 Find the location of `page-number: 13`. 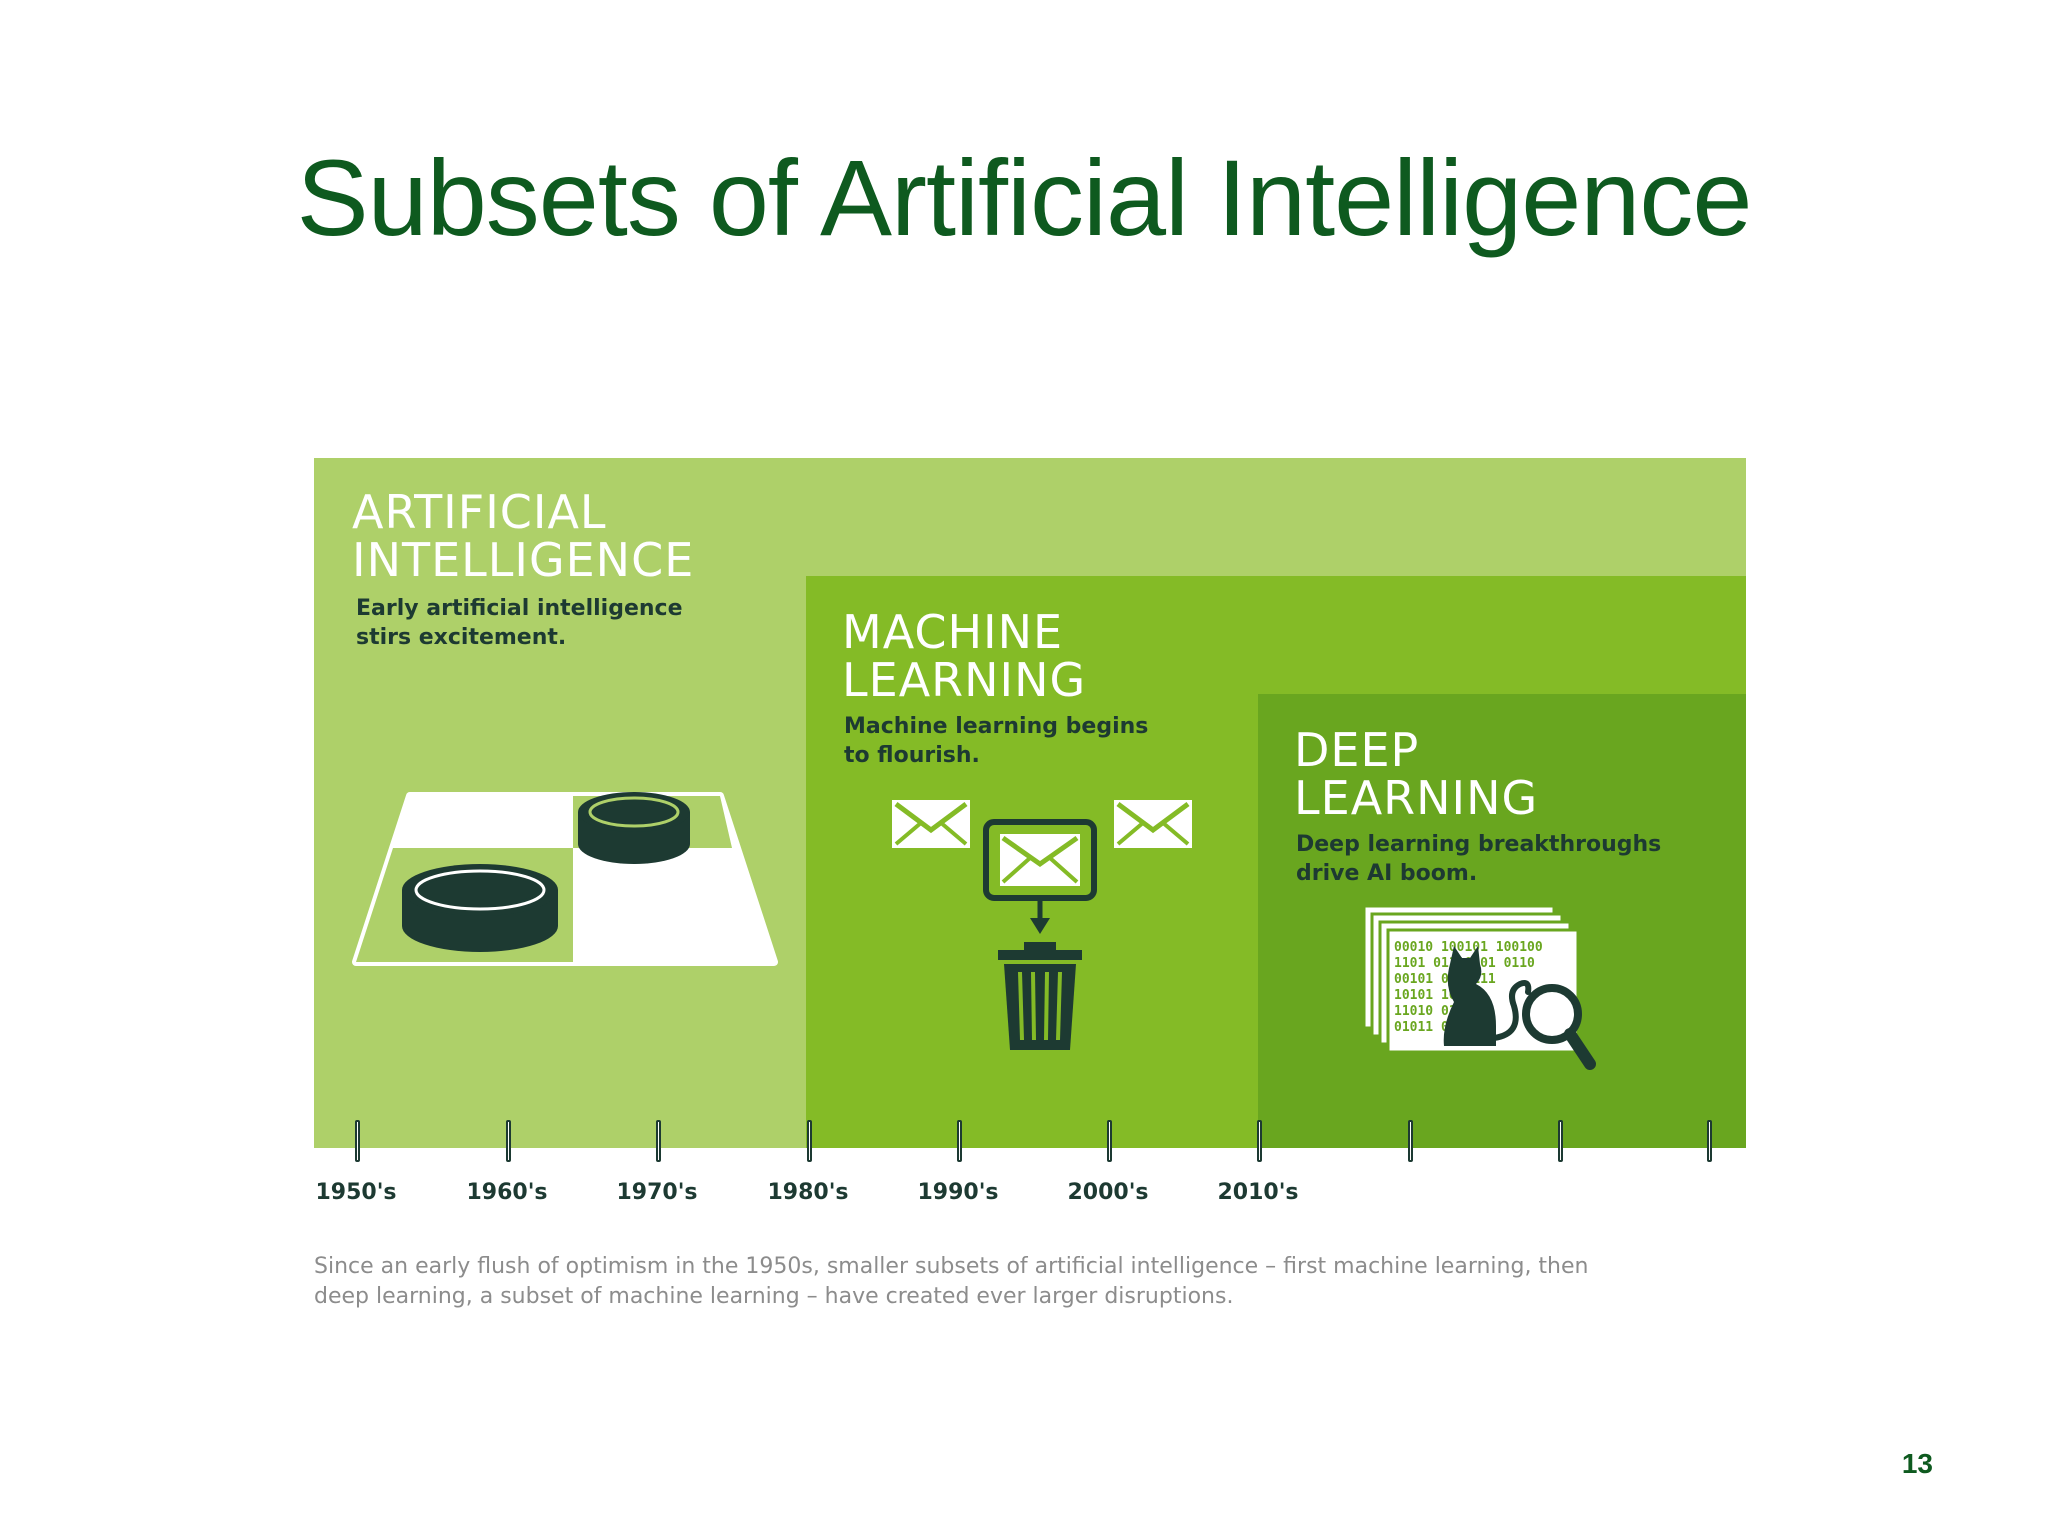

page-number: 13 is located at coordinates (1917, 1463).